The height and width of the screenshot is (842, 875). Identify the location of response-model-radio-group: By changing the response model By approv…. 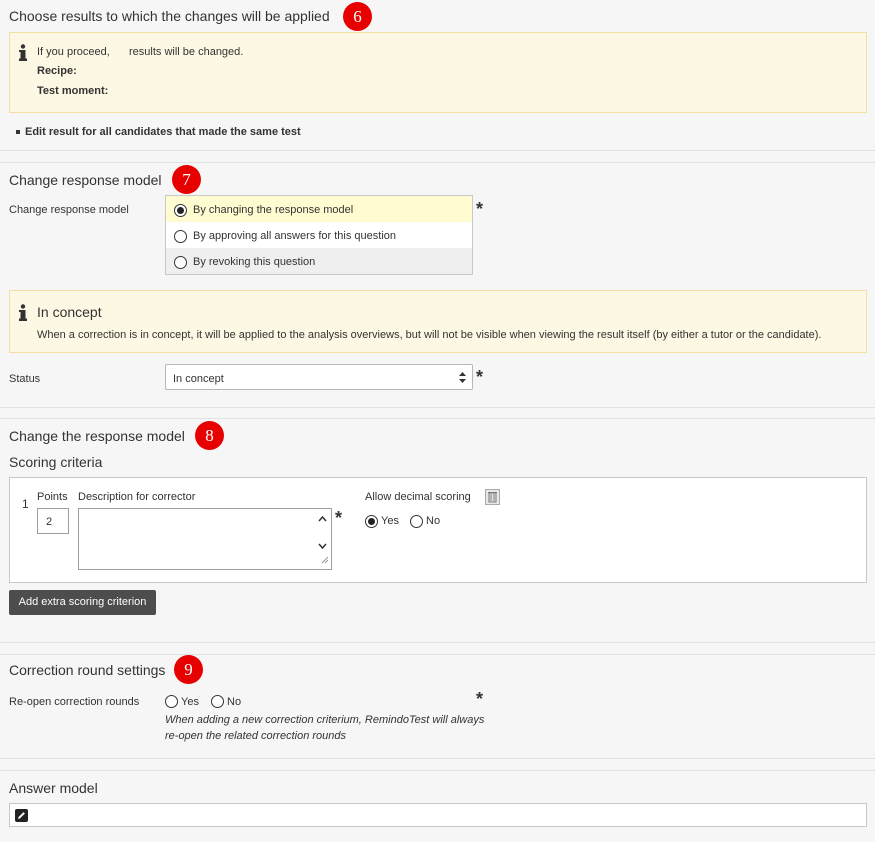
(319, 235).